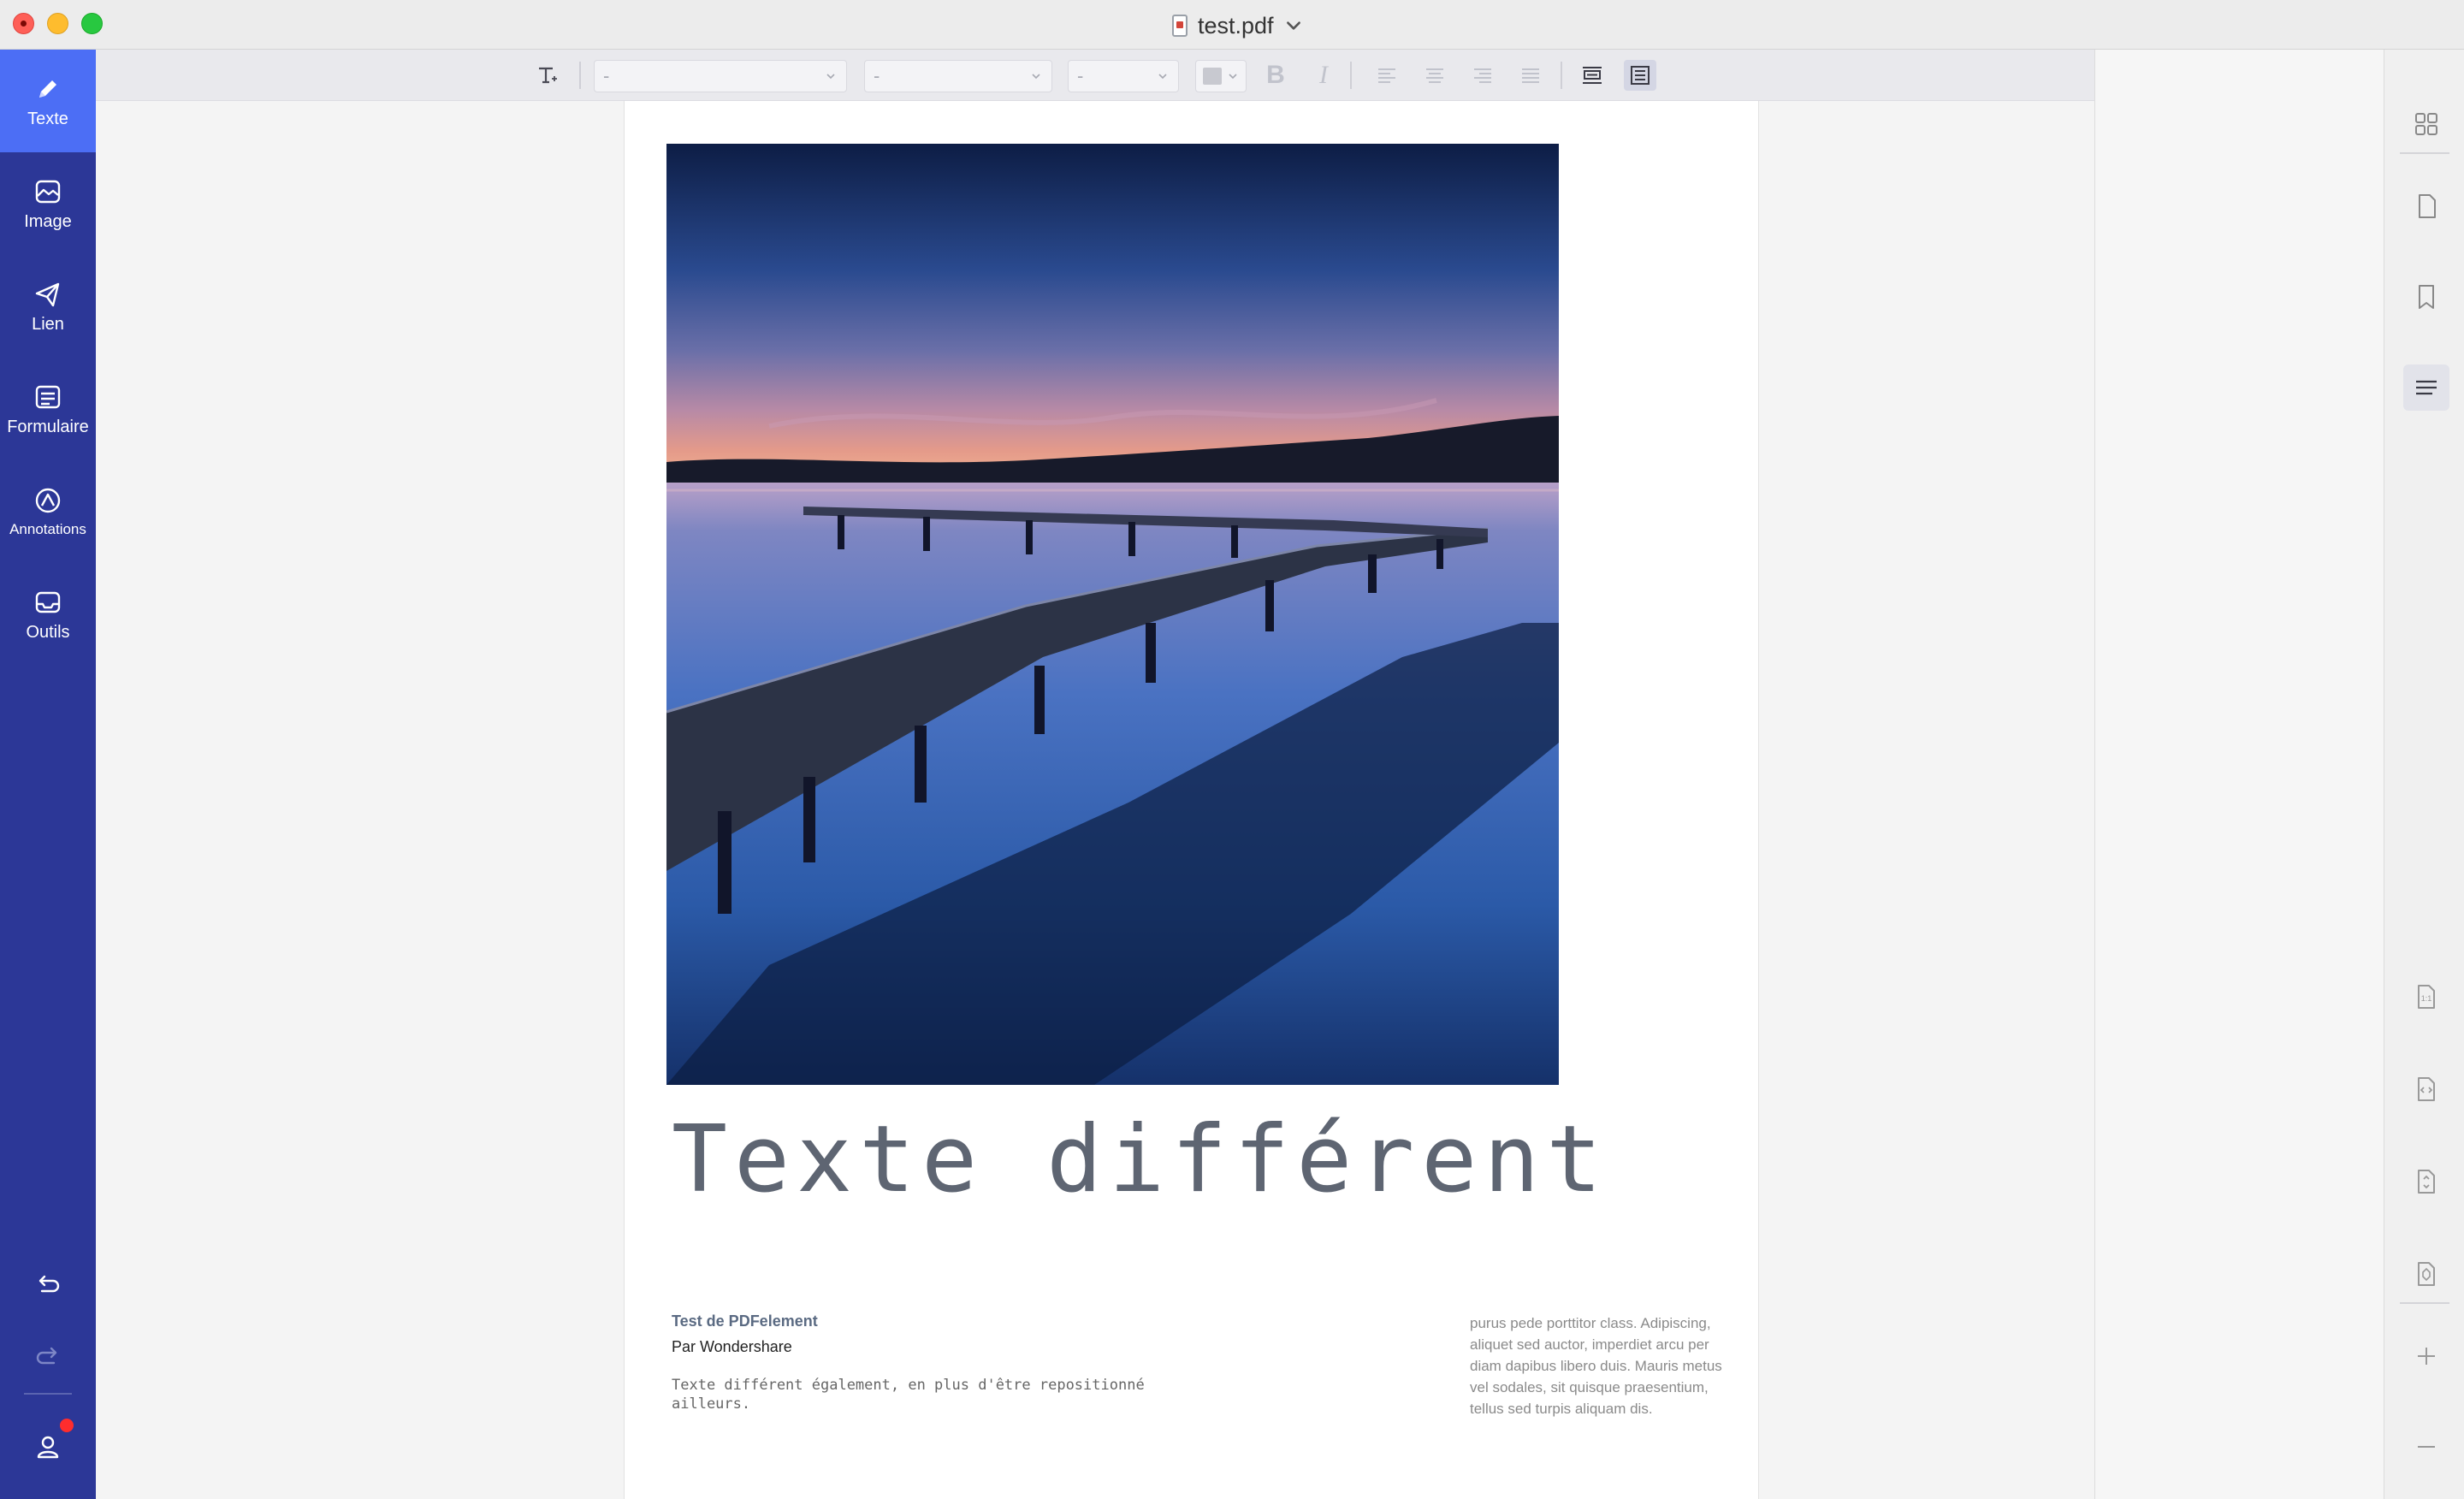  What do you see at coordinates (1323, 75) in the screenshot?
I see `italic-button: I` at bounding box center [1323, 75].